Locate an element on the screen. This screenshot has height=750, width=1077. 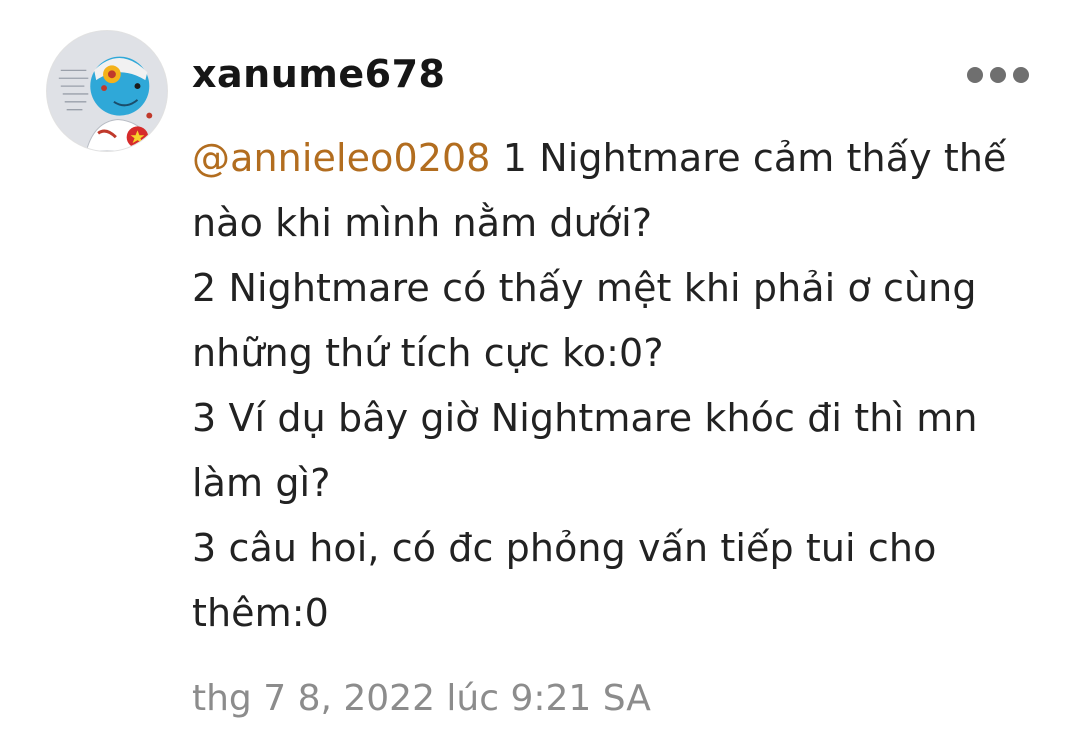
mention-link: @annieleo0208 is located at coordinates (341, 158).